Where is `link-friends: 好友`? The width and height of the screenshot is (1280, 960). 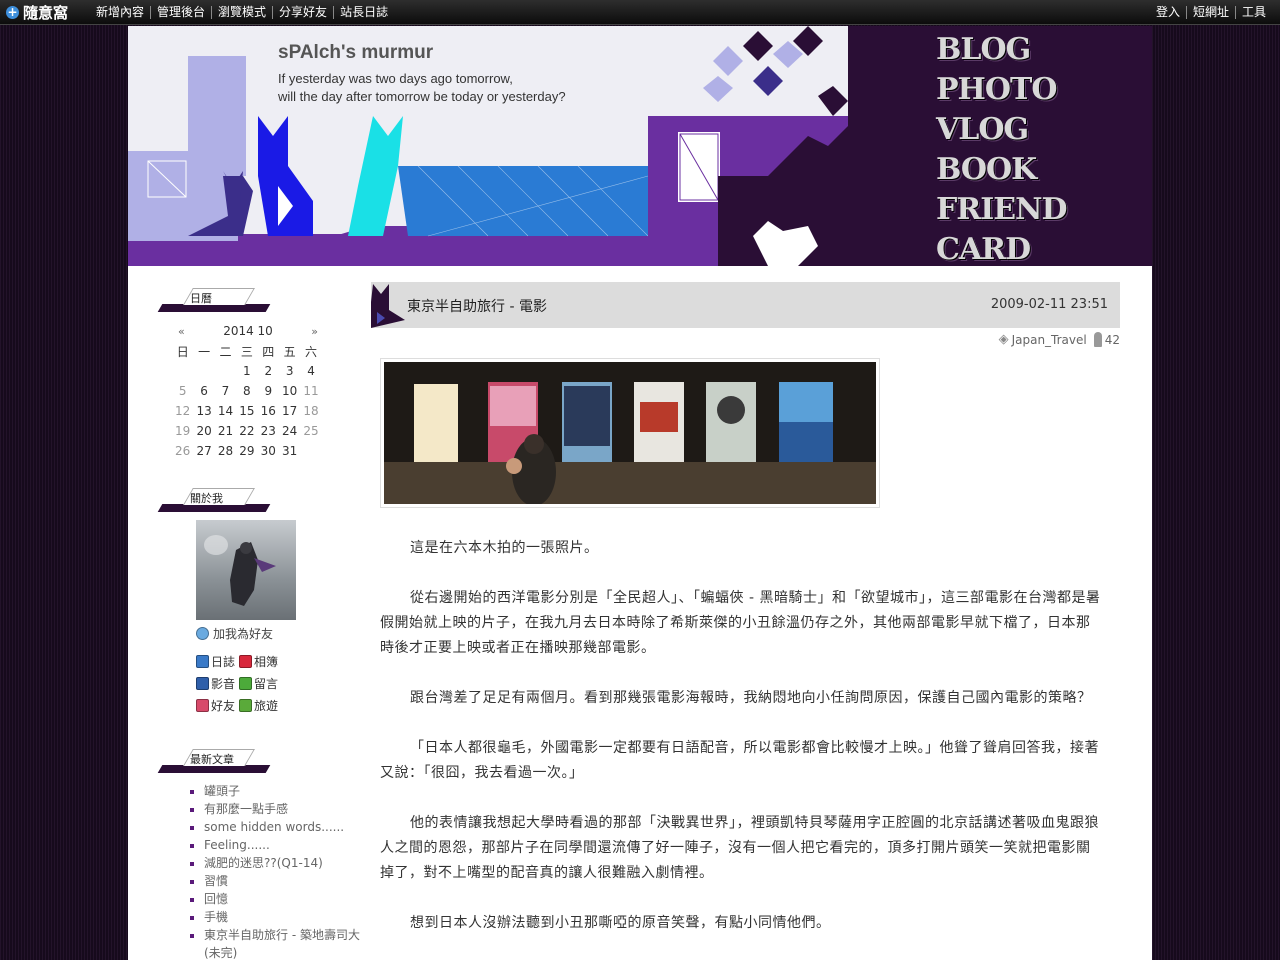 link-friends: 好友 is located at coordinates (215, 705).